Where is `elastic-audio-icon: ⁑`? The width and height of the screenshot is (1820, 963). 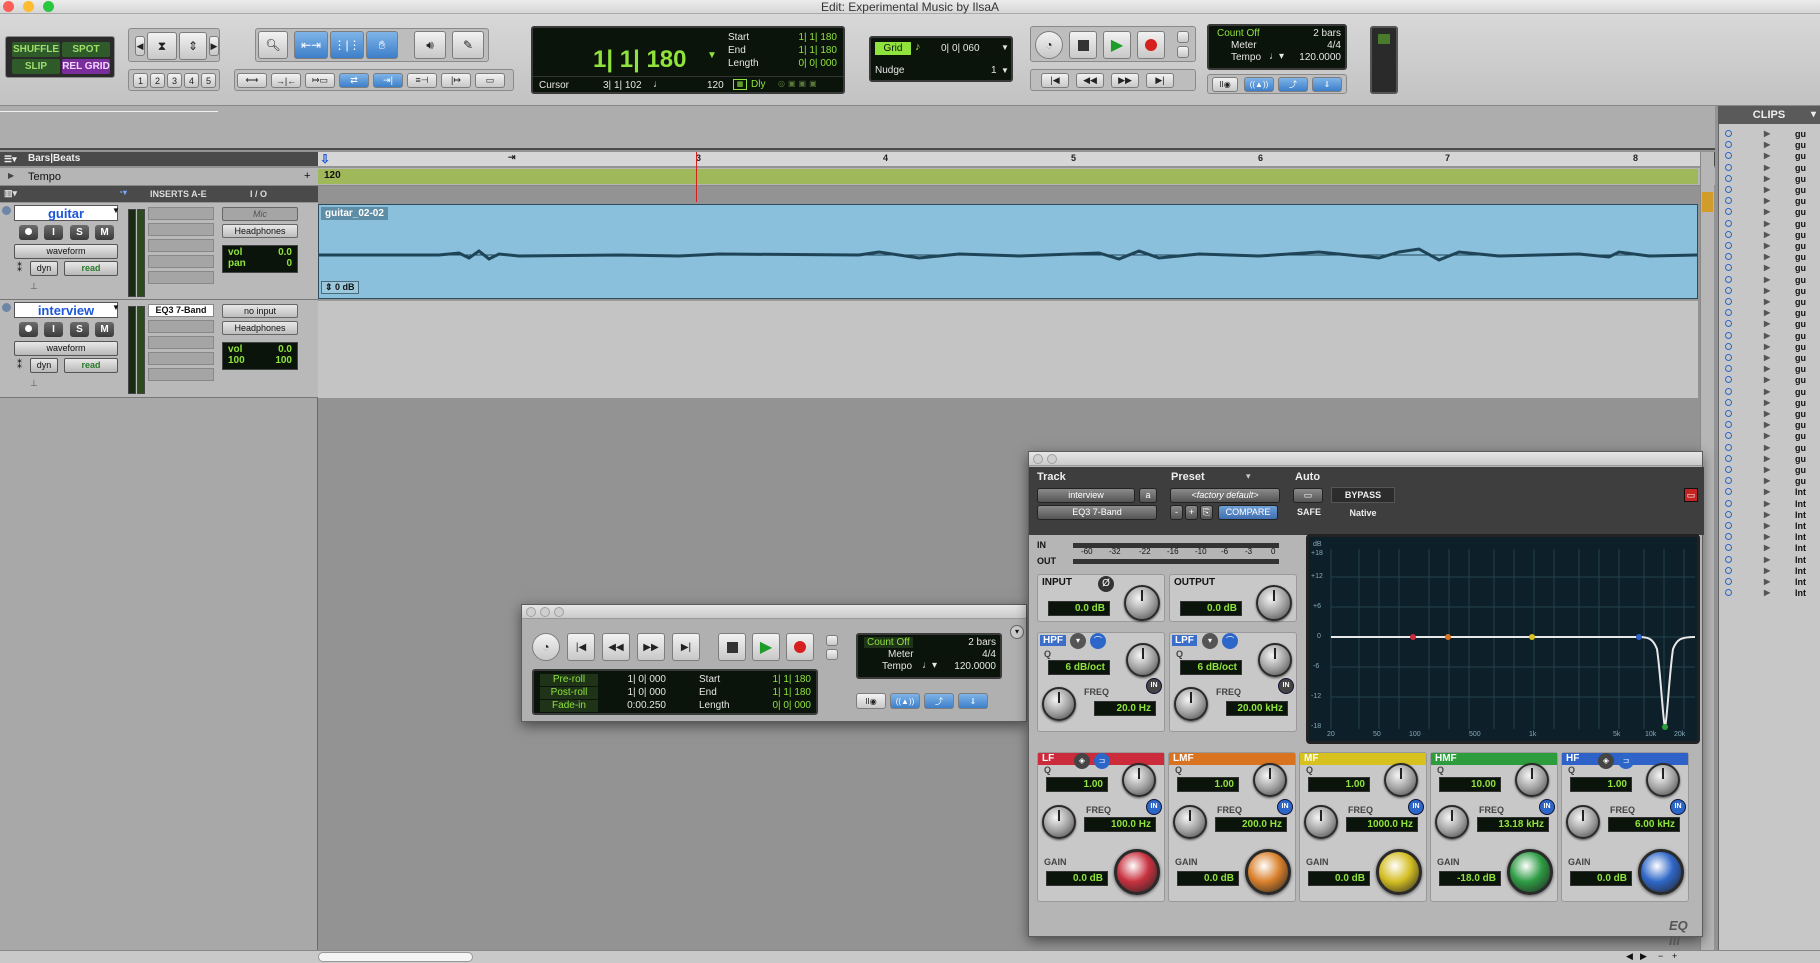
elastic-audio-icon: ⁑ is located at coordinates (19, 268).